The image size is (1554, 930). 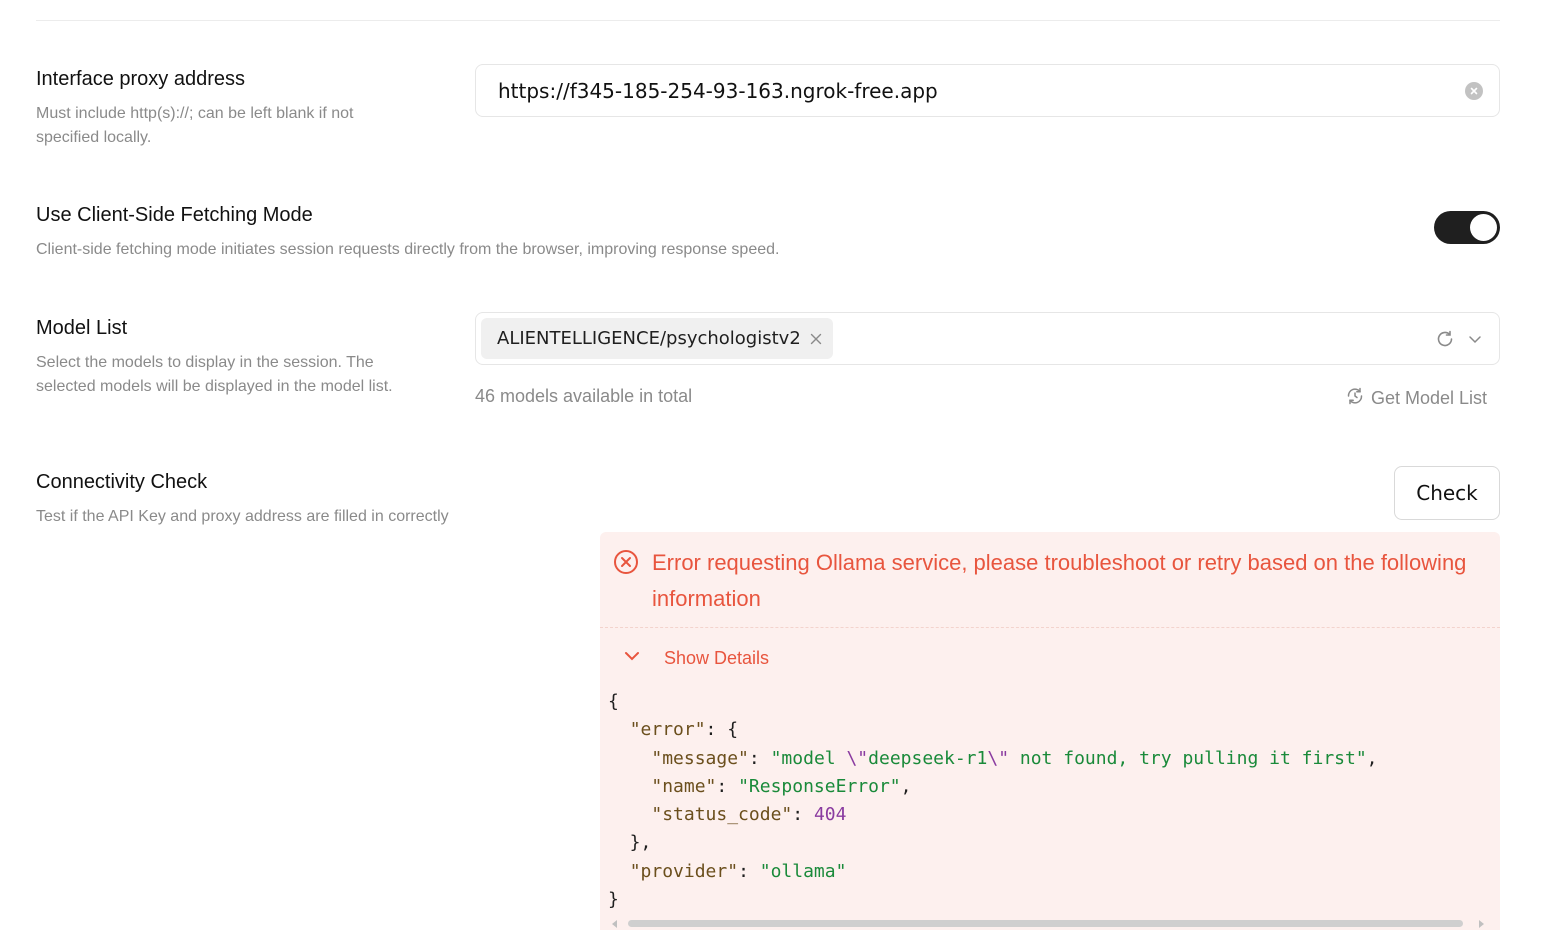 What do you see at coordinates (626, 564) in the screenshot?
I see `error-circle-icon` at bounding box center [626, 564].